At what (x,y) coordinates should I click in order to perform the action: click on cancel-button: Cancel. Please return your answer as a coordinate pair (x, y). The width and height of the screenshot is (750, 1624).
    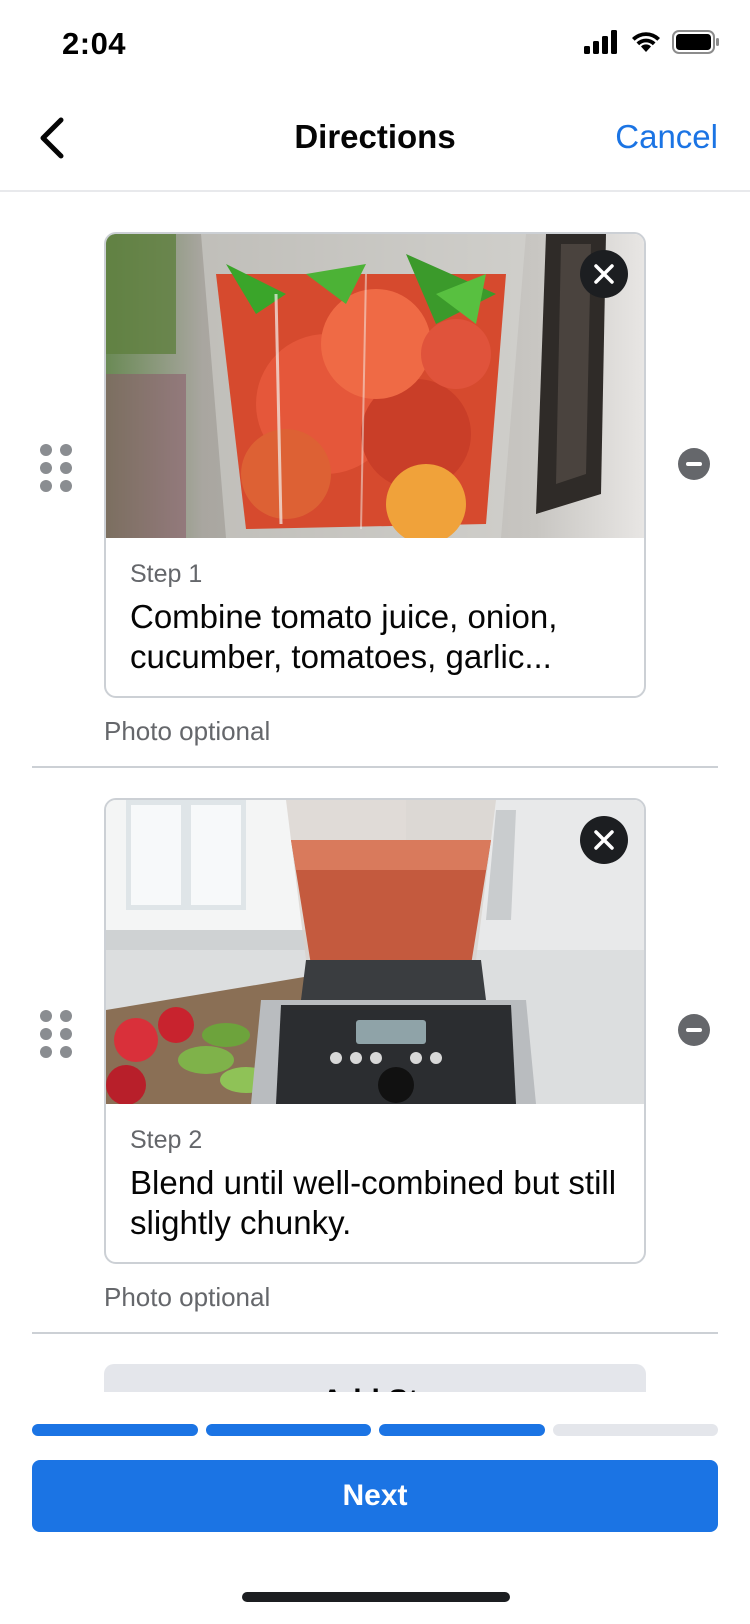
    Looking at the image, I should click on (666, 137).